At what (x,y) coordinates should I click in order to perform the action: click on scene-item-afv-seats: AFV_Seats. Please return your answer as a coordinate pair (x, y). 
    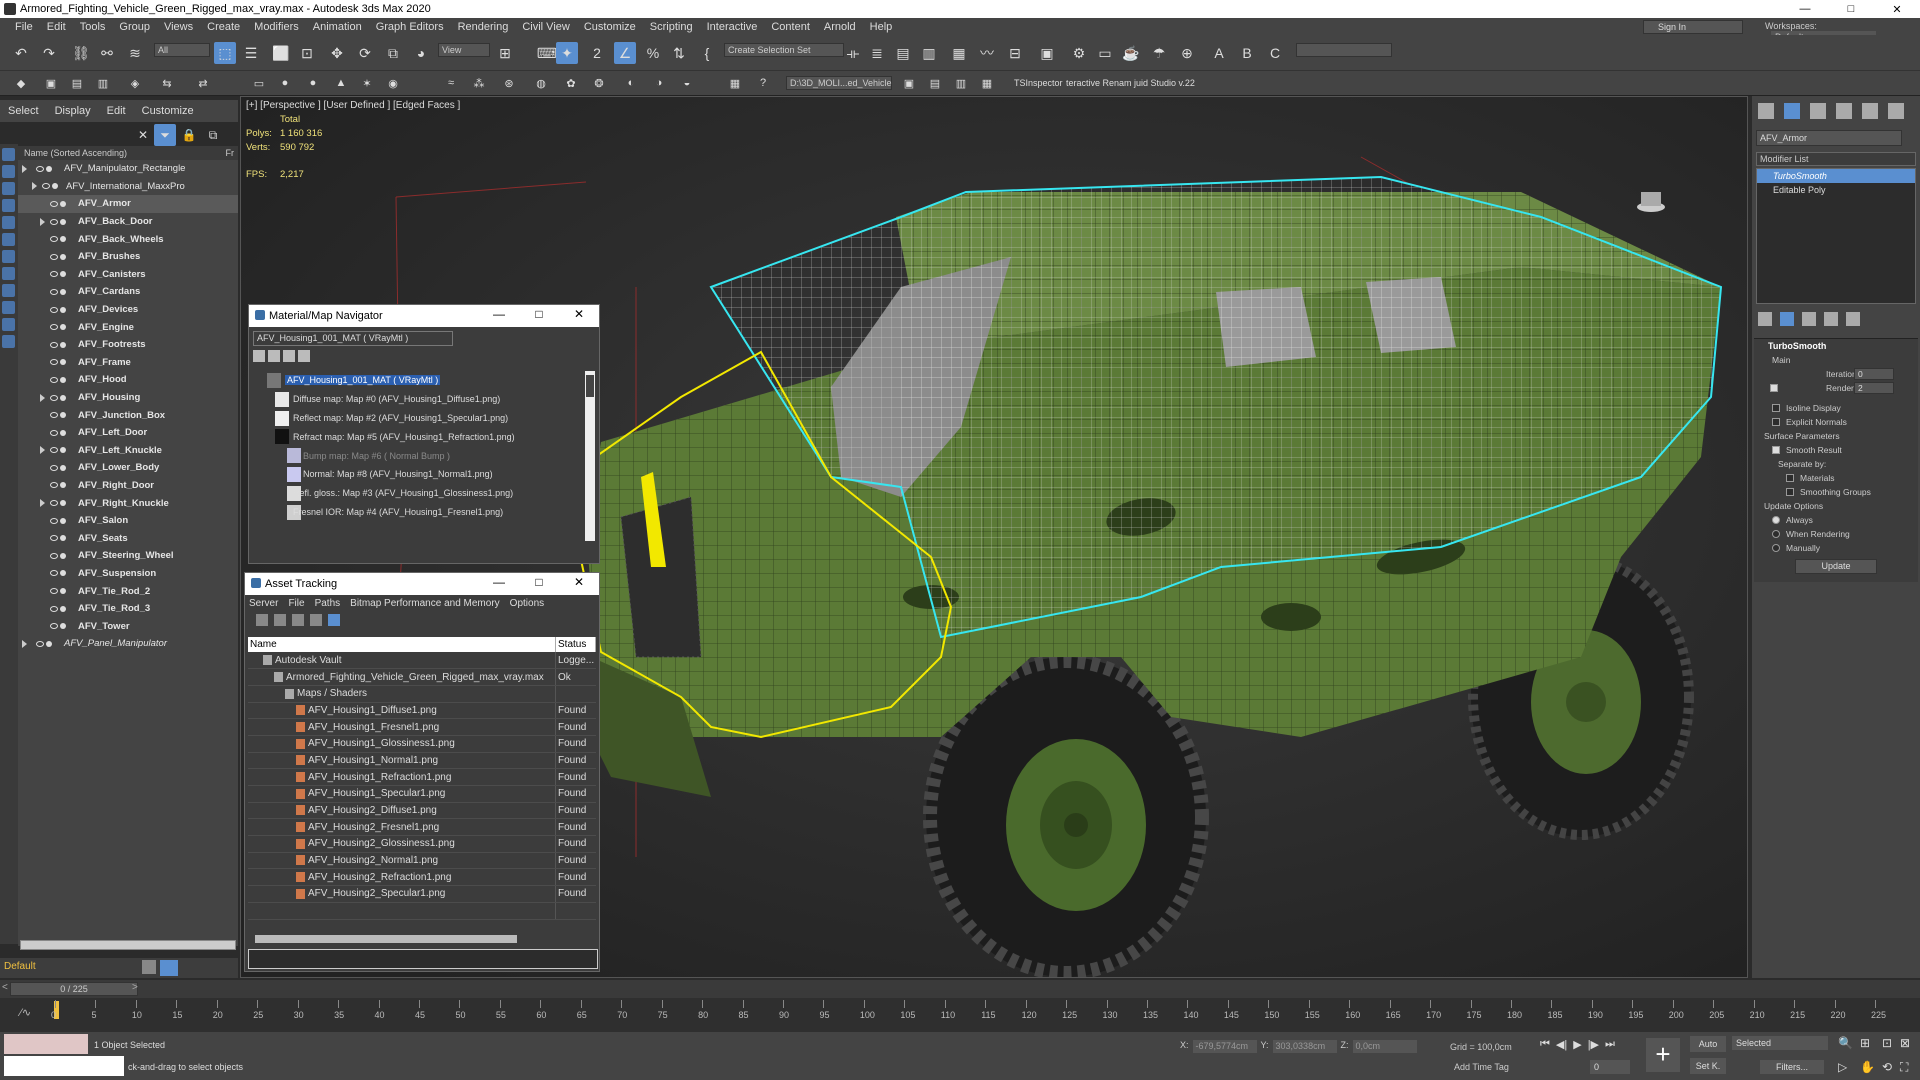
    Looking at the image, I should click on (128, 538).